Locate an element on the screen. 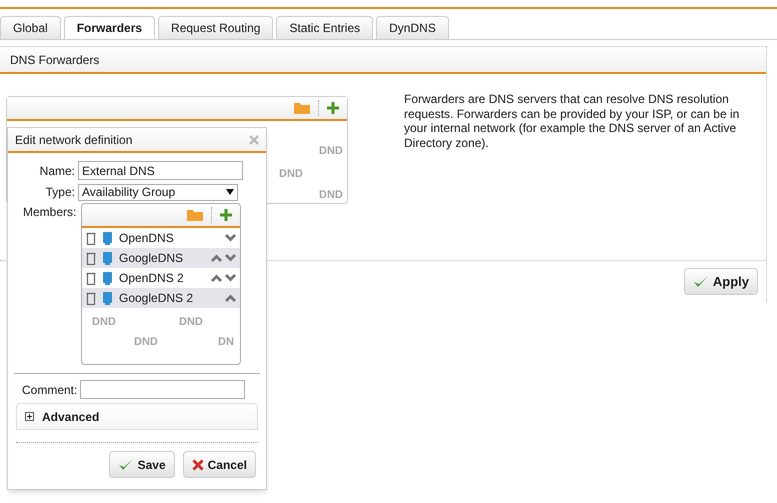 Image resolution: width=777 pixels, height=503 pixels. close-icon is located at coordinates (254, 139).